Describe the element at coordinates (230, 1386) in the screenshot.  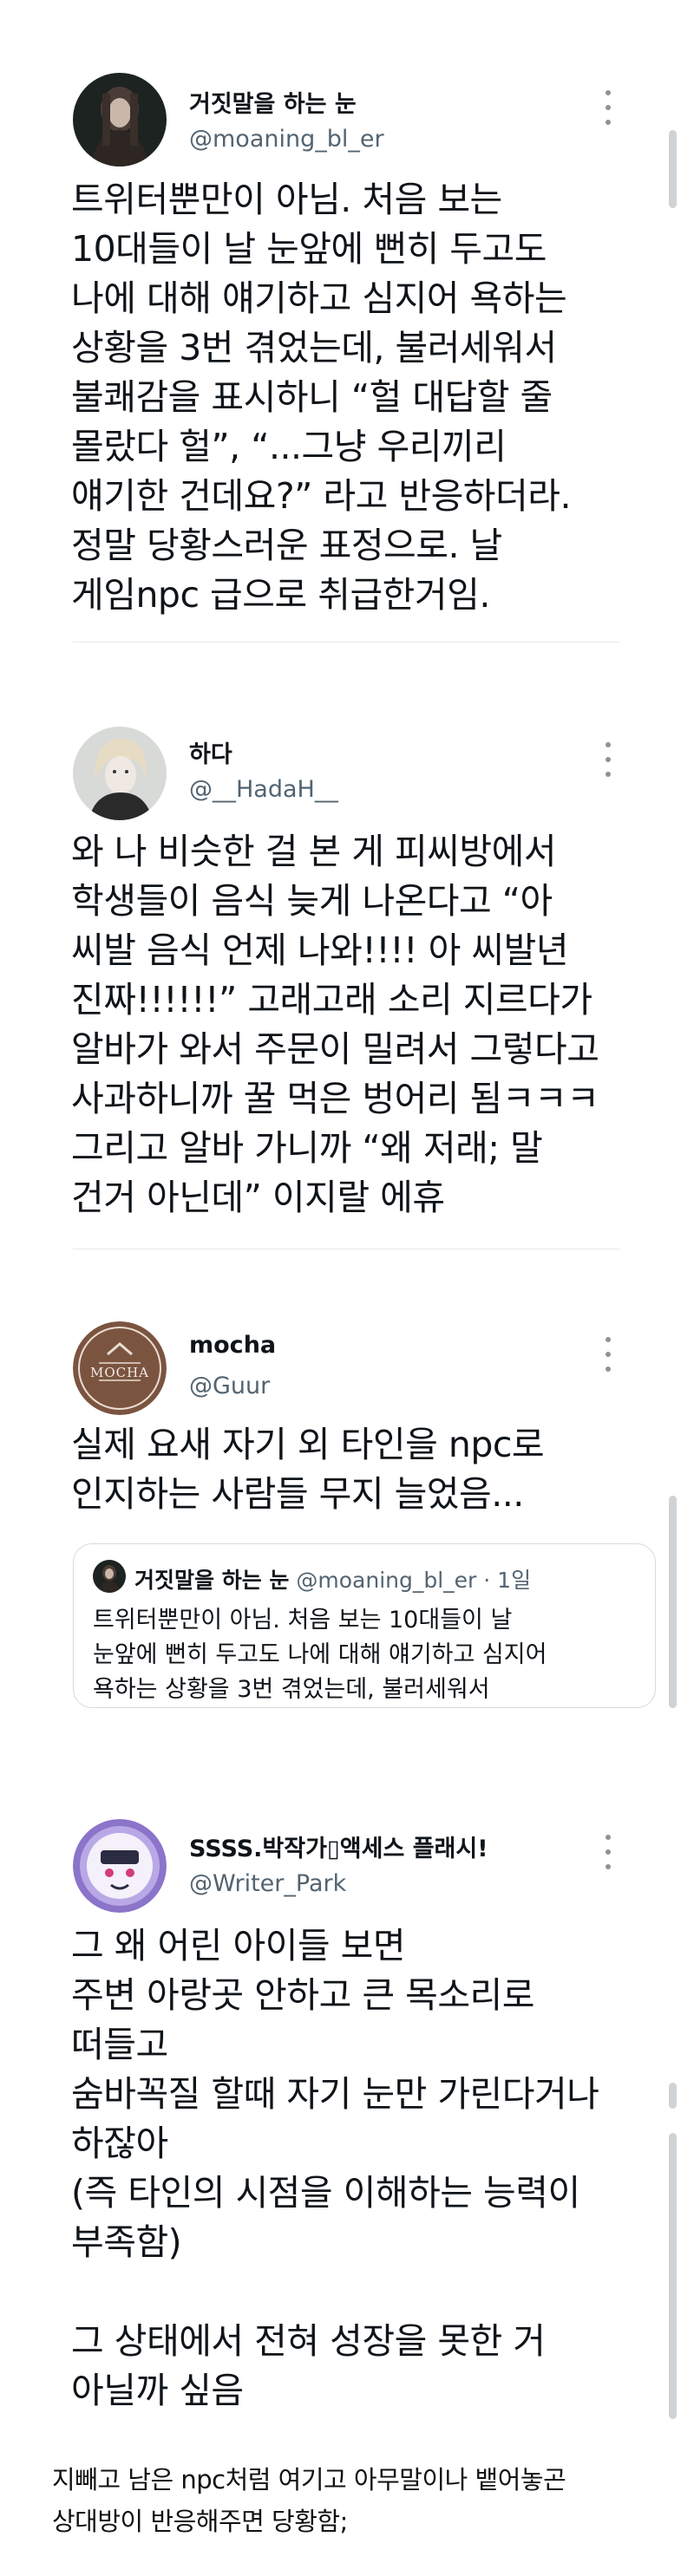
I see `user-handle: @Guur` at that location.